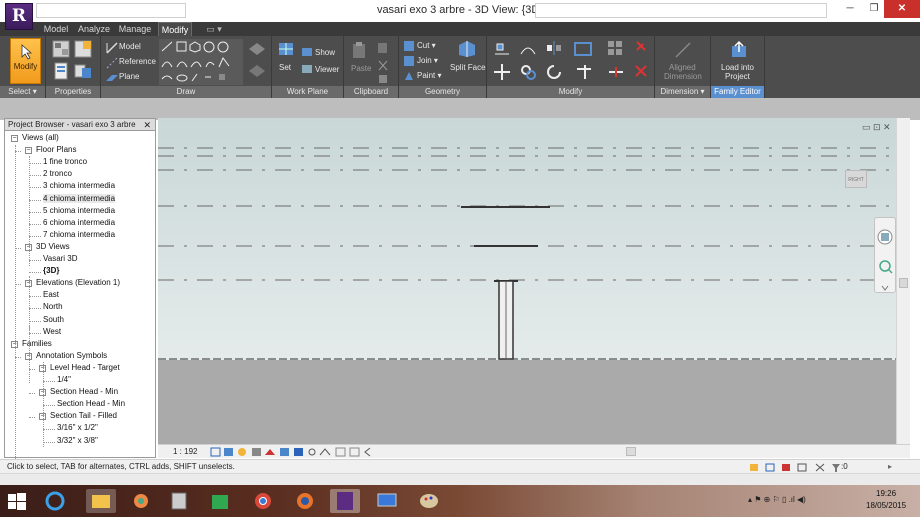 This screenshot has height=517, width=920. Describe the element at coordinates (56, 149) in the screenshot. I see `tree-item: Floor Plans` at that location.